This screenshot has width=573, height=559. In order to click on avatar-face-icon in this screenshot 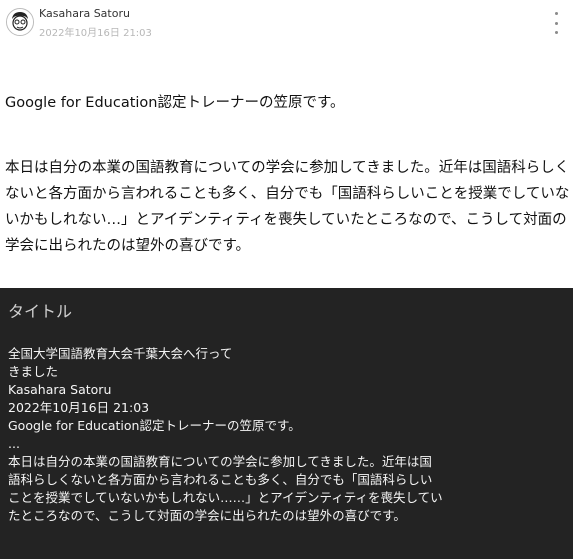, I will do `click(20, 22)`.